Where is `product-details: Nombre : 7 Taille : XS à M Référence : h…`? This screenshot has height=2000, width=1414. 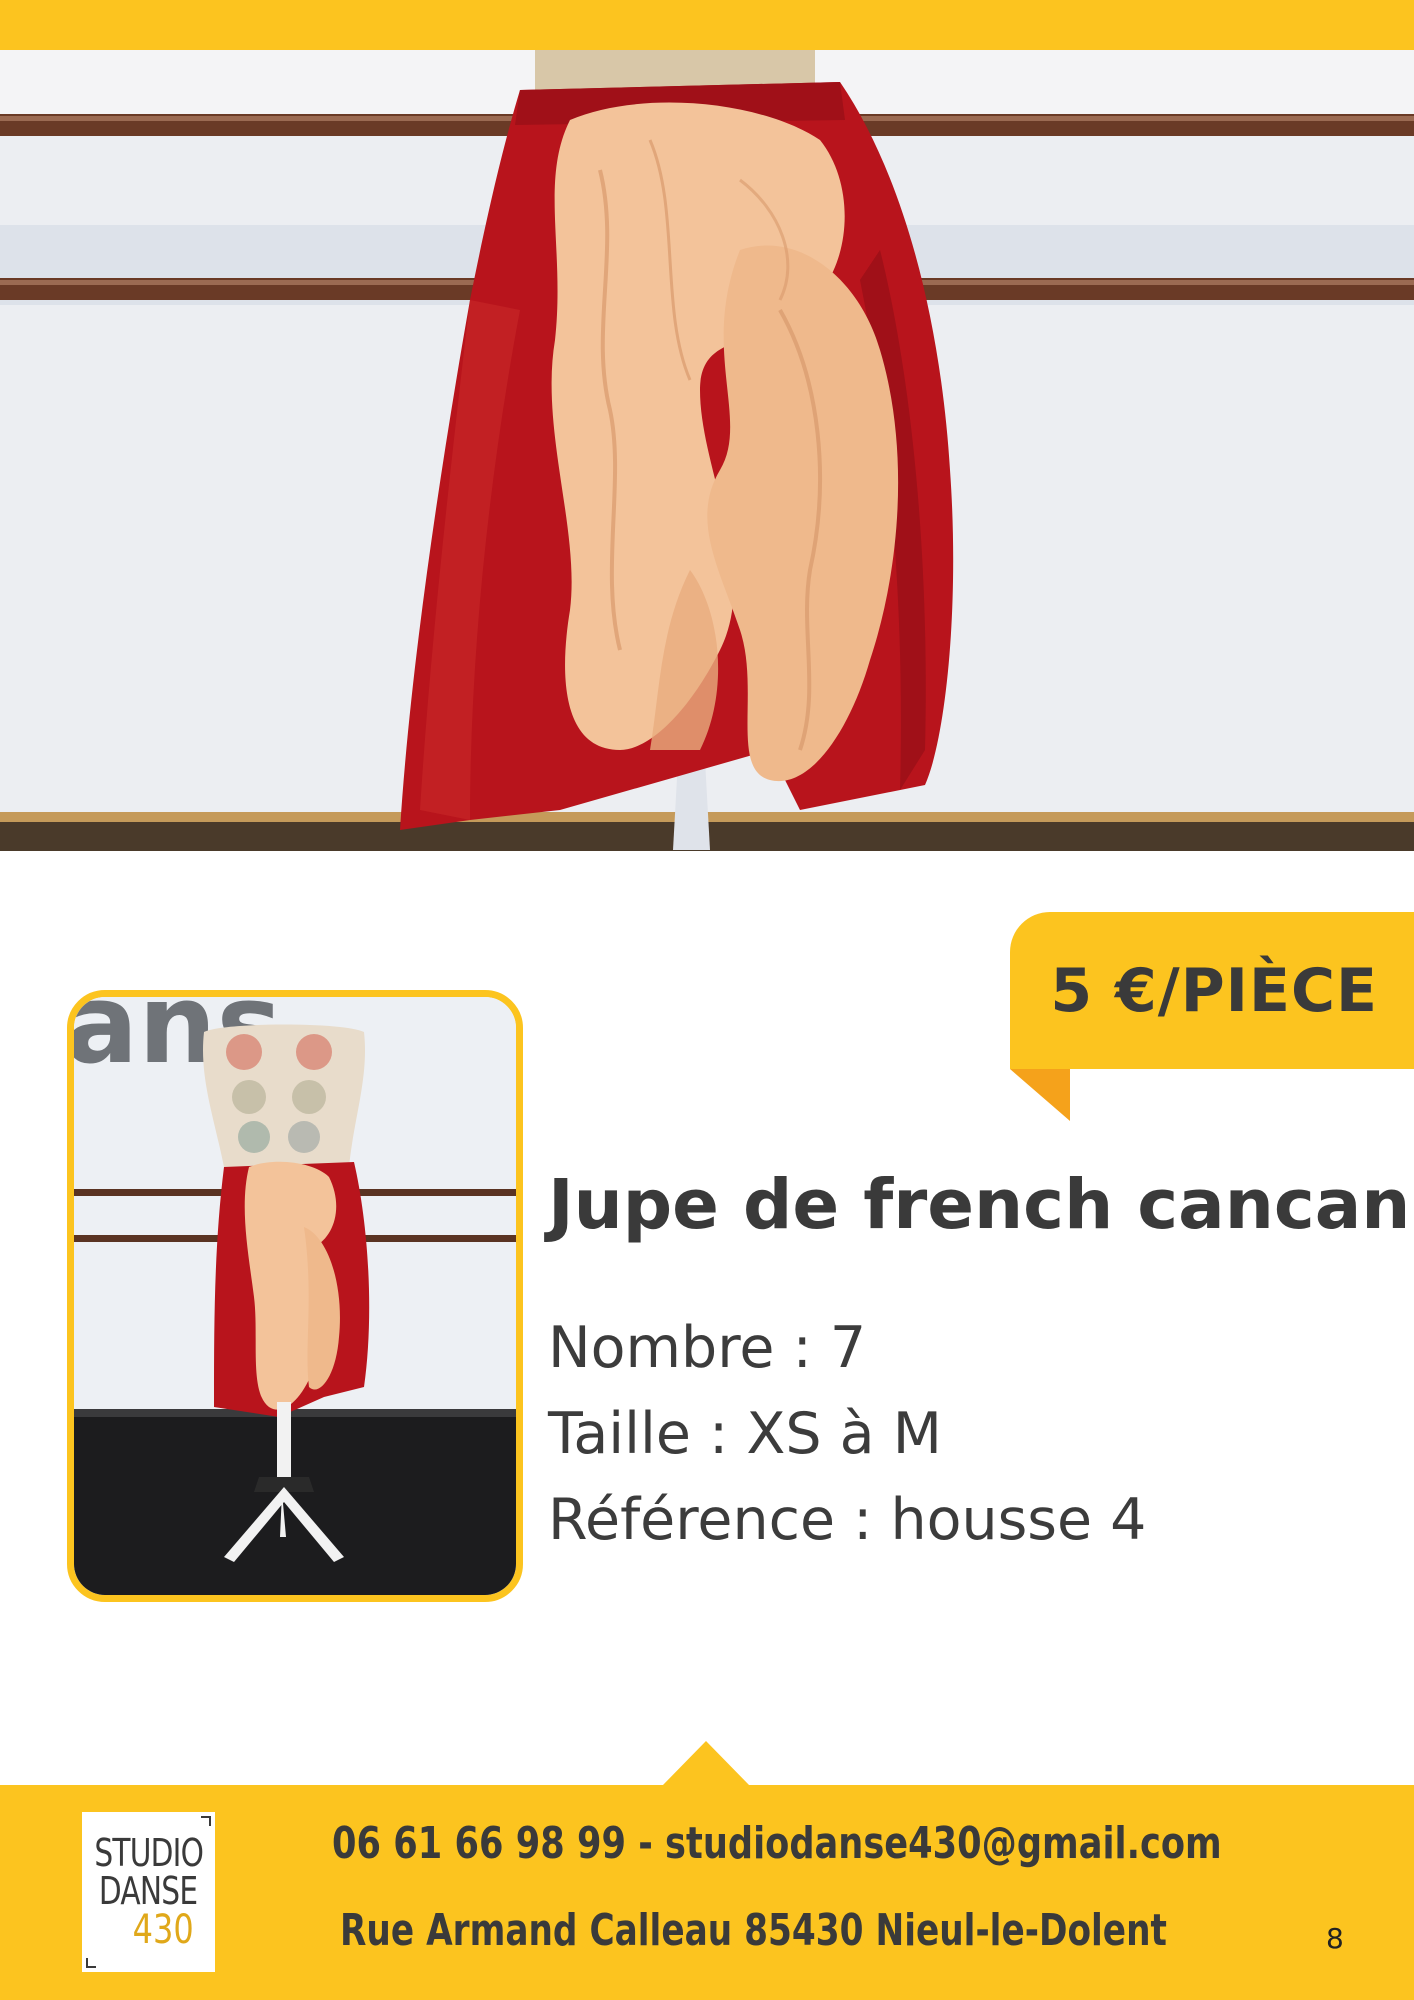
product-details: Nombre : 7 Taille : XS à M Référence : h… is located at coordinates (847, 1434).